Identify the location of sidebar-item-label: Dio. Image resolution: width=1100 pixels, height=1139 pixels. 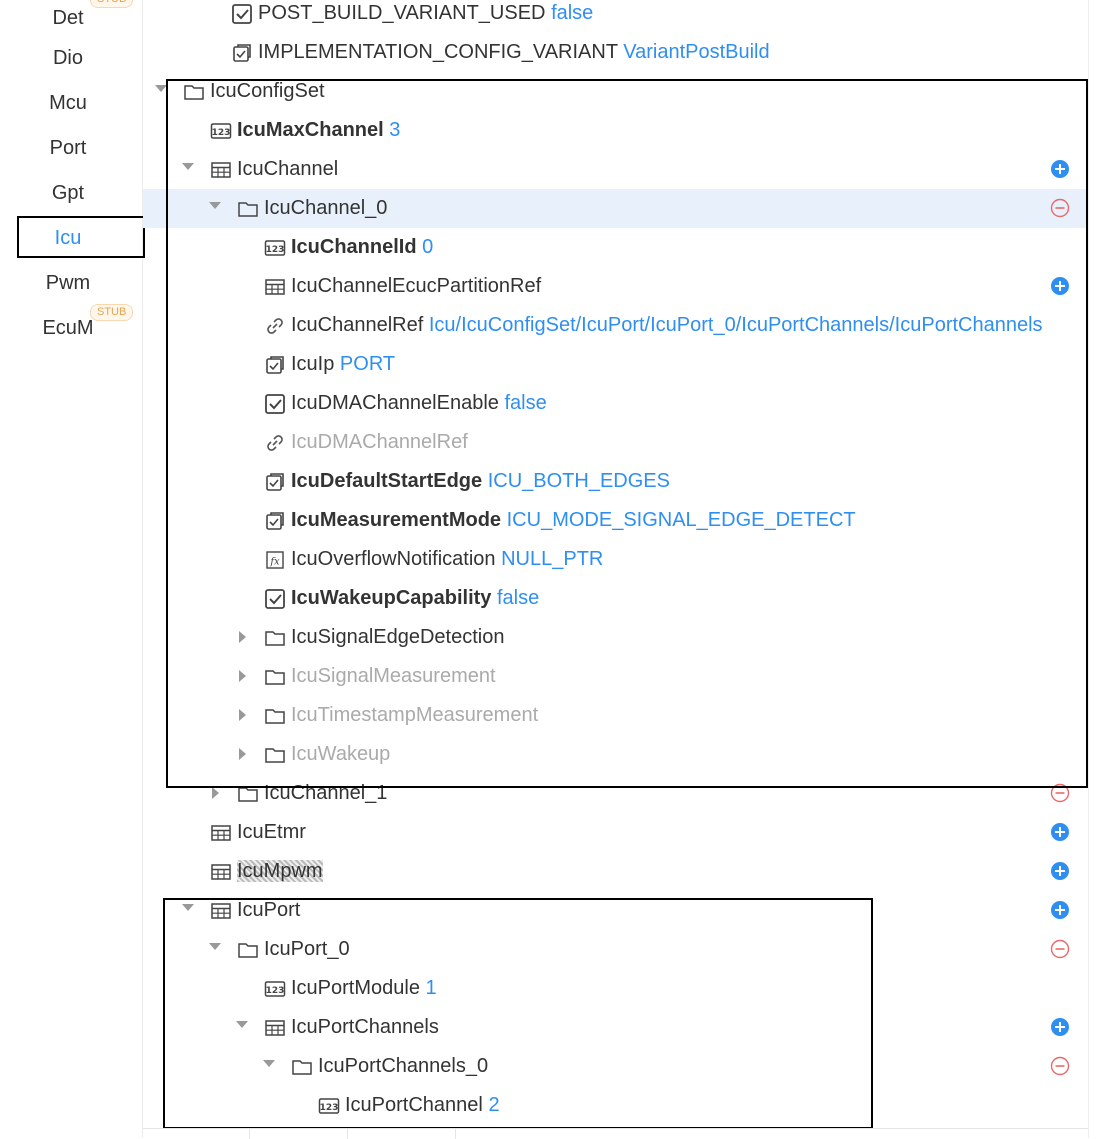
(67, 58).